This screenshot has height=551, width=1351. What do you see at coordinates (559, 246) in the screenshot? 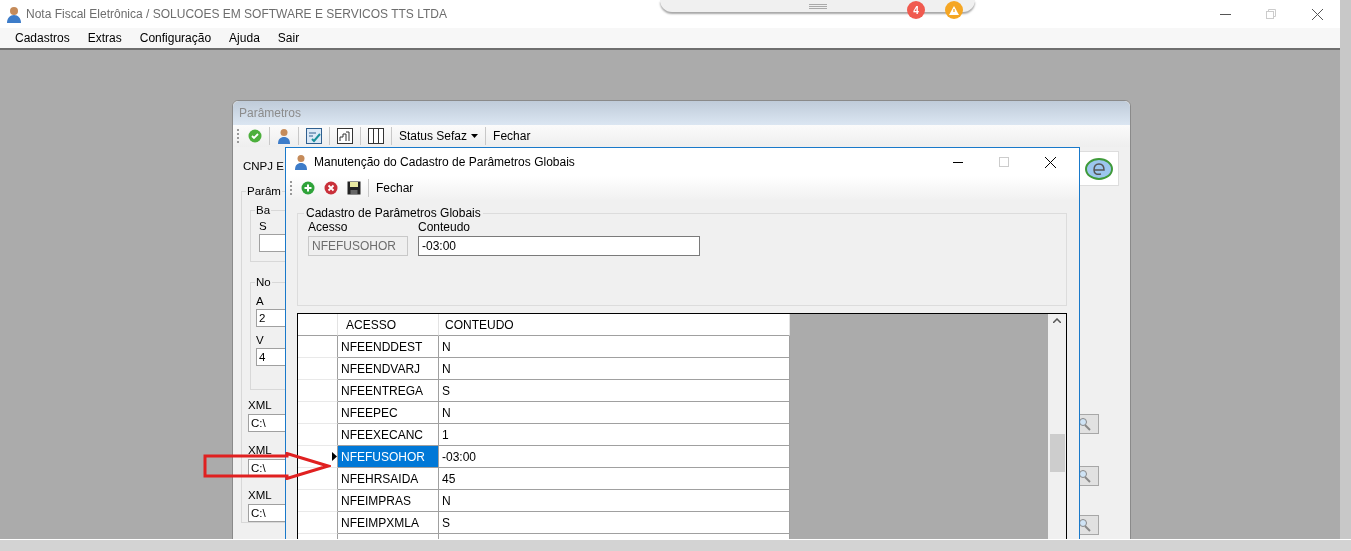
I see `conteudo-field: -03:00` at bounding box center [559, 246].